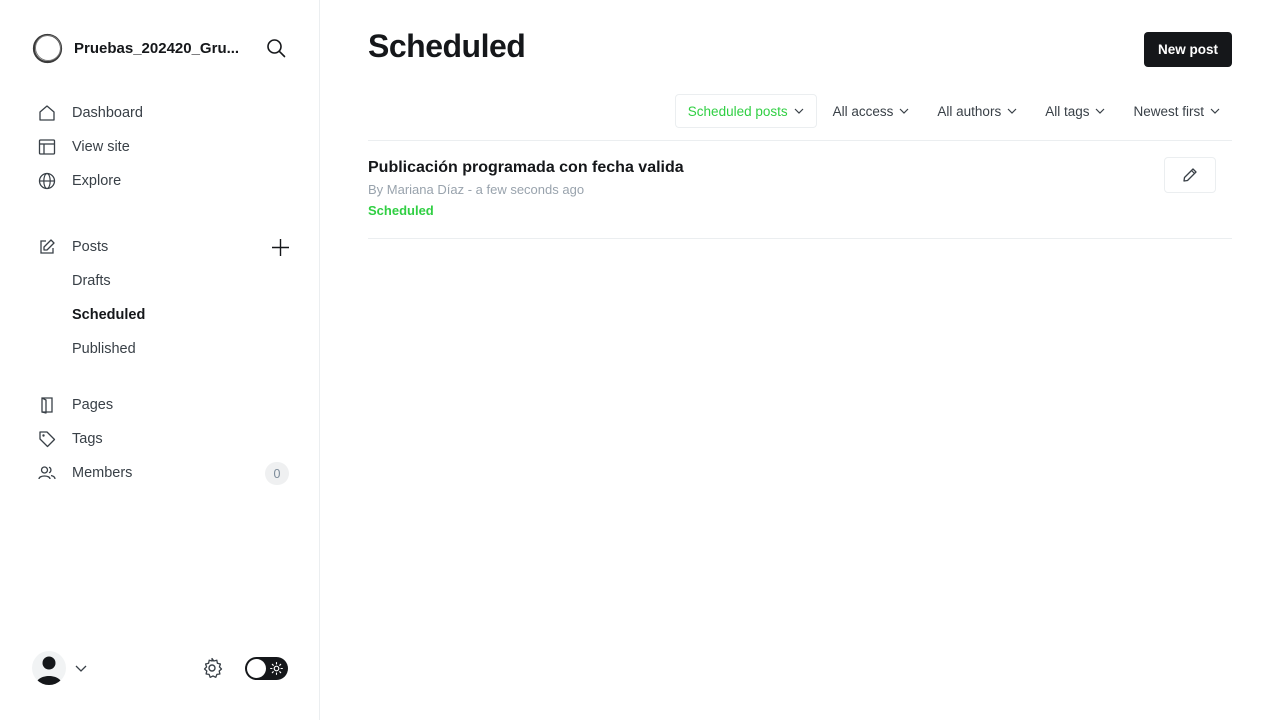 The height and width of the screenshot is (720, 1280). I want to click on nav-explore-label: Explore, so click(97, 181).